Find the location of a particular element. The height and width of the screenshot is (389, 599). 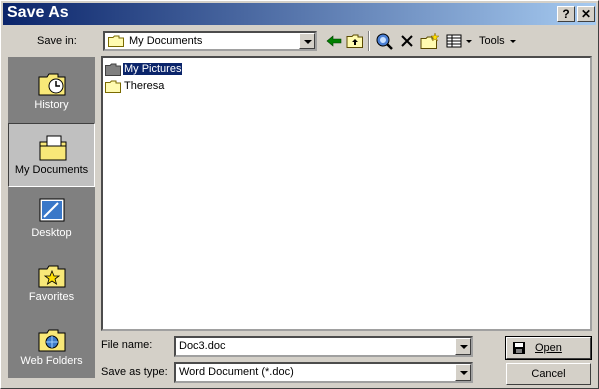

views-icon is located at coordinates (459, 41).